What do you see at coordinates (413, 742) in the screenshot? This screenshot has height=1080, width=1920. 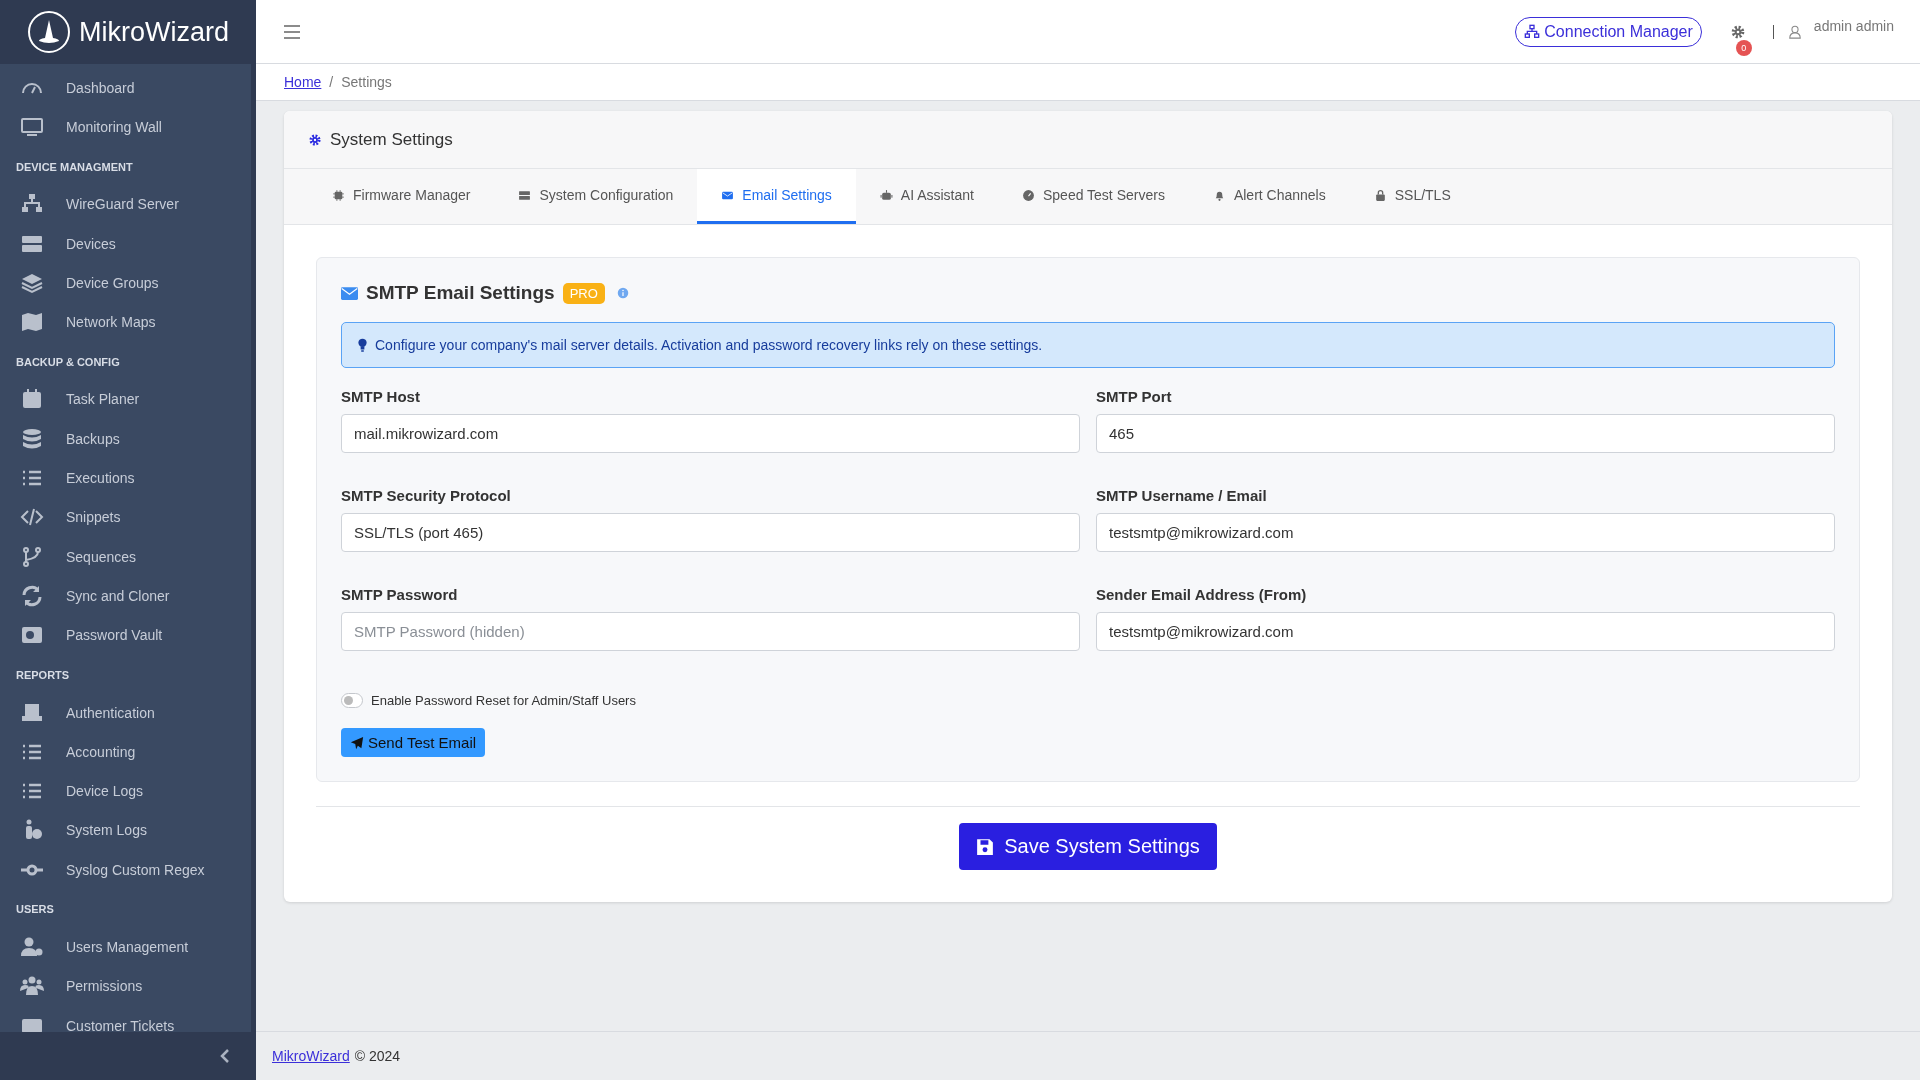 I see `send-test-email-button: Send Test Email` at bounding box center [413, 742].